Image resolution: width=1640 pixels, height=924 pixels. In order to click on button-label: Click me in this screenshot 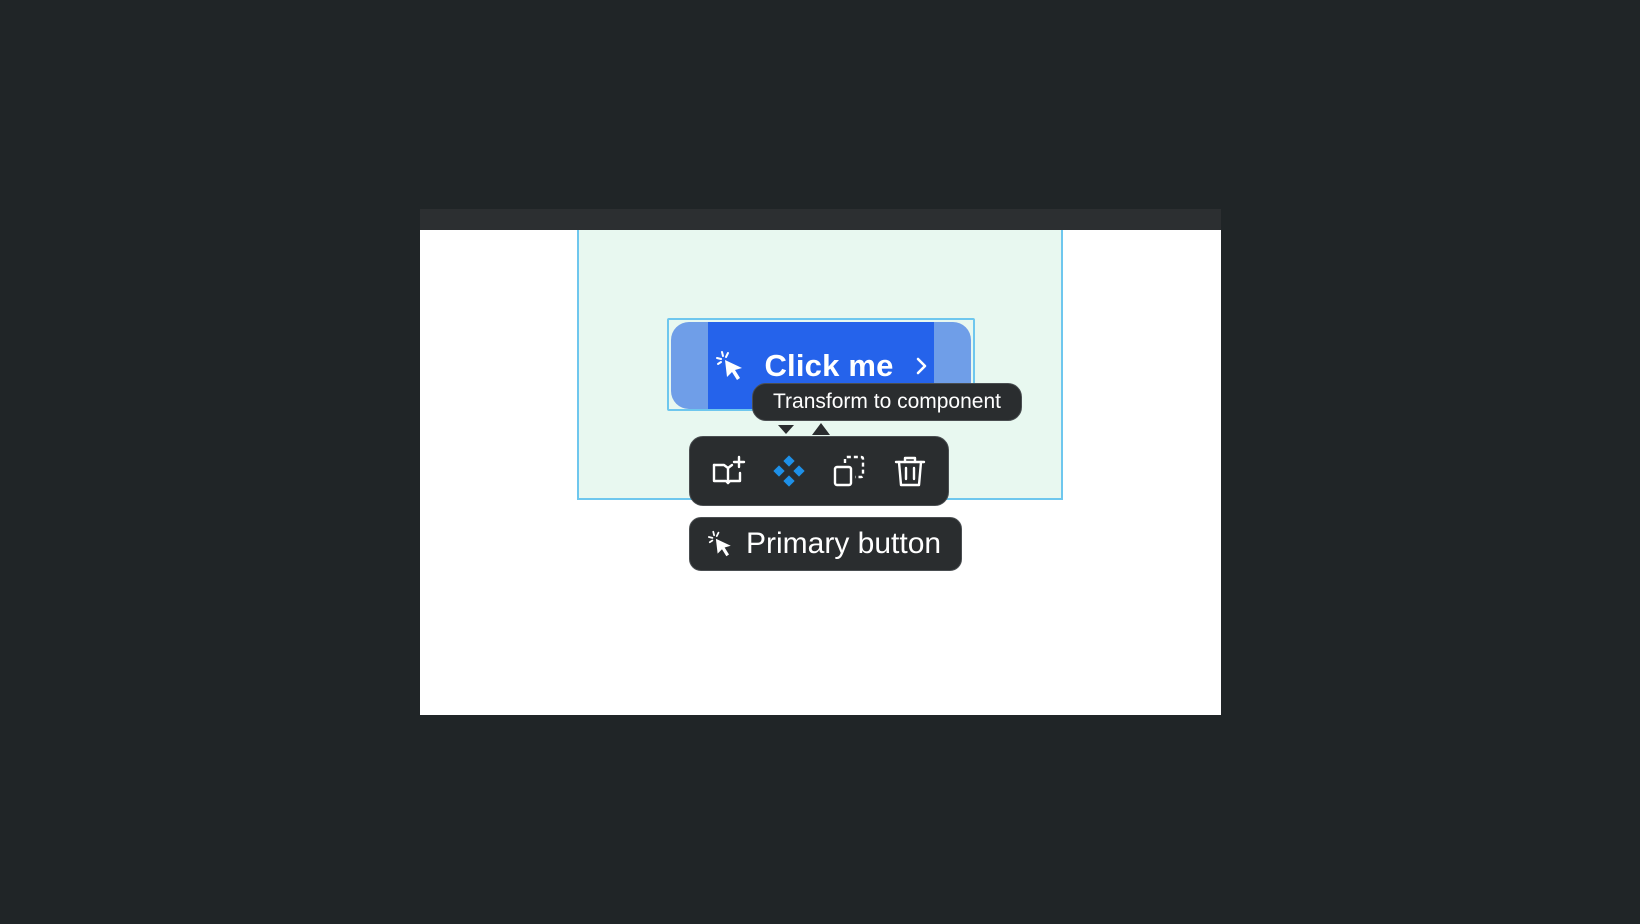, I will do `click(829, 365)`.